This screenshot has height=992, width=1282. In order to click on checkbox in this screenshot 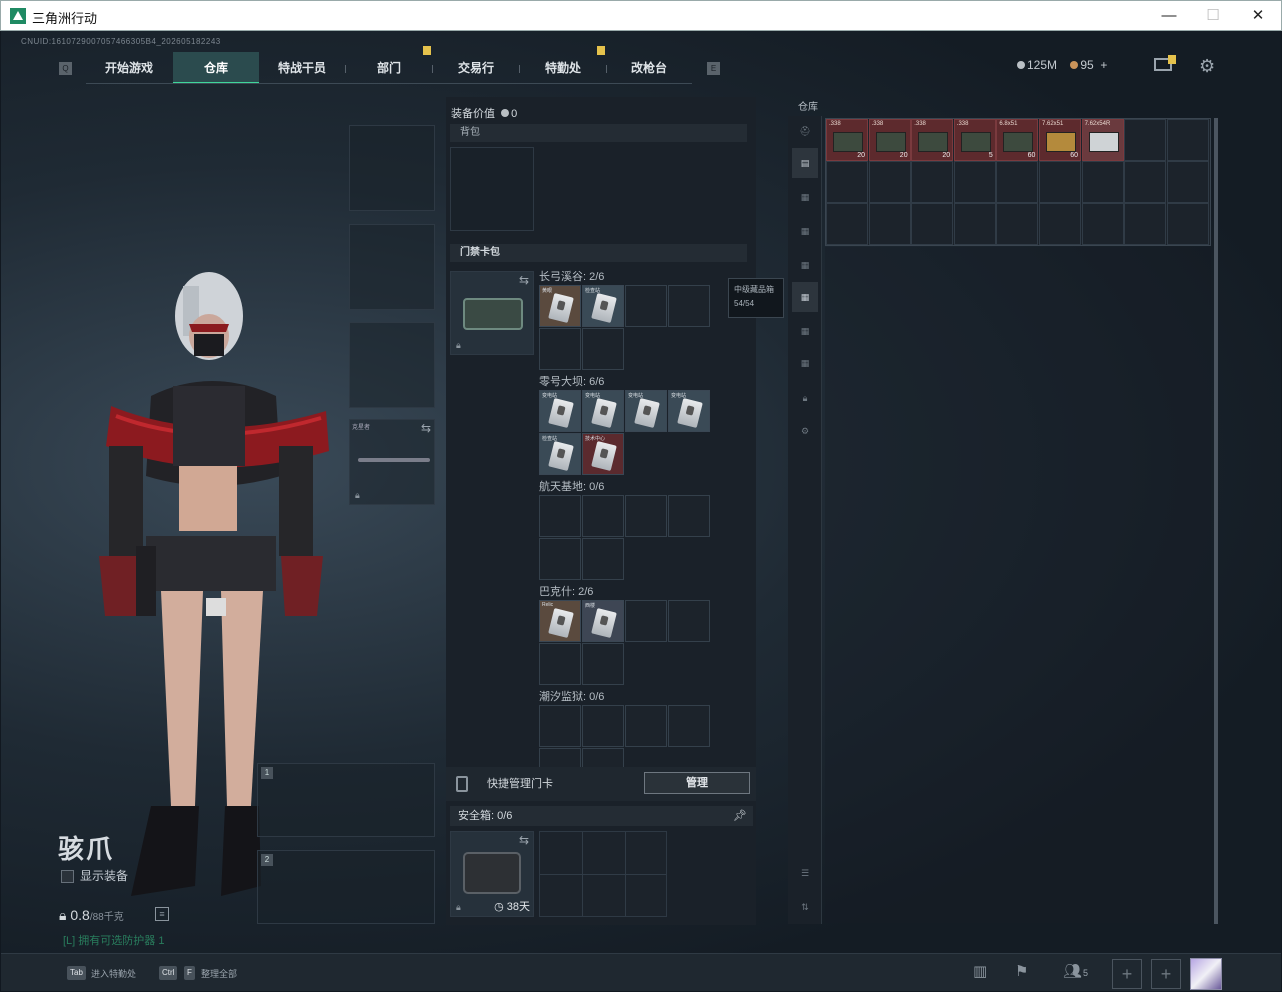, I will do `click(67, 877)`.